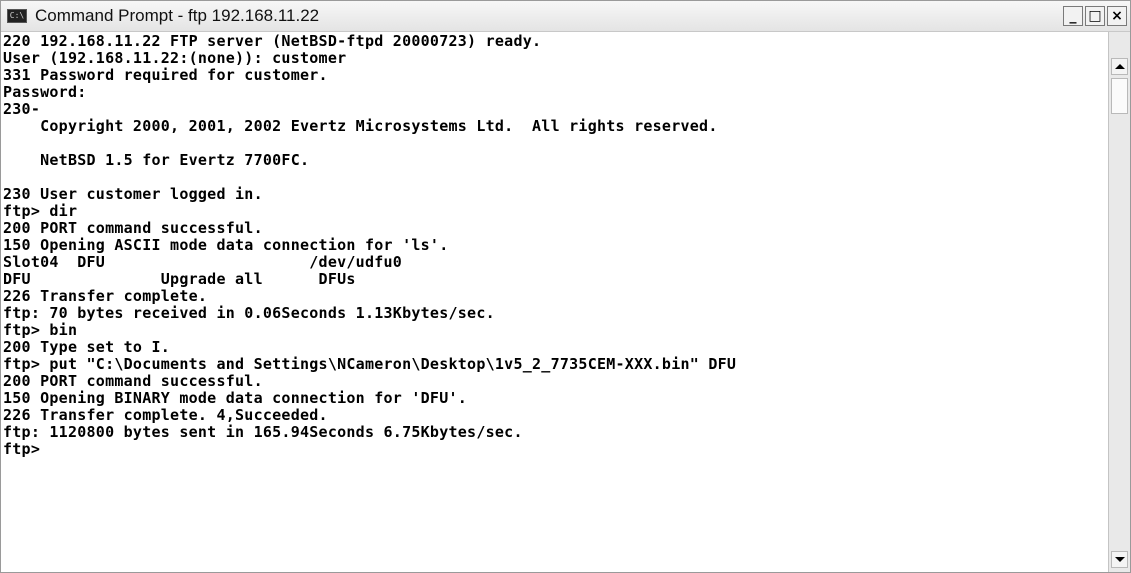  What do you see at coordinates (22, 109) in the screenshot?
I see `console-line: 230-` at bounding box center [22, 109].